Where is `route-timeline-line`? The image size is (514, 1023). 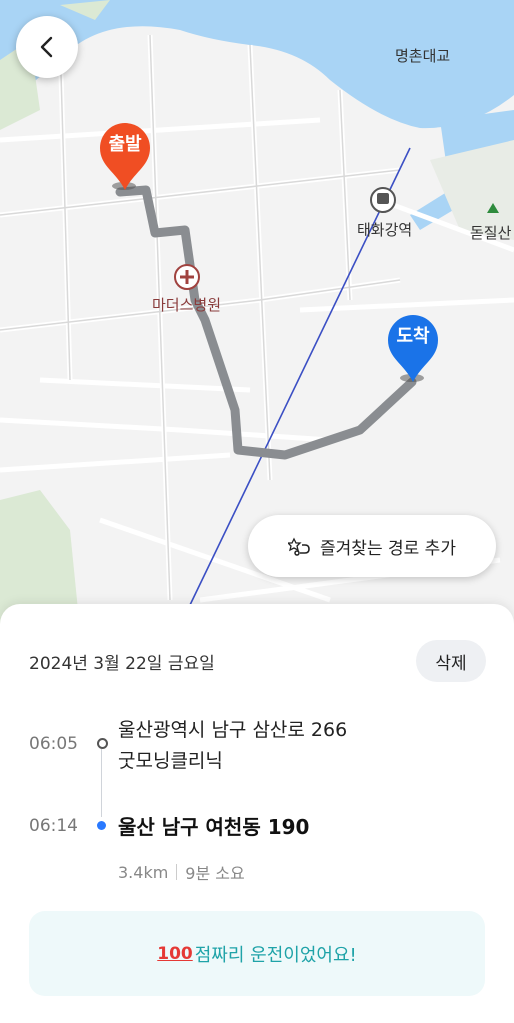 route-timeline-line is located at coordinates (101, 783).